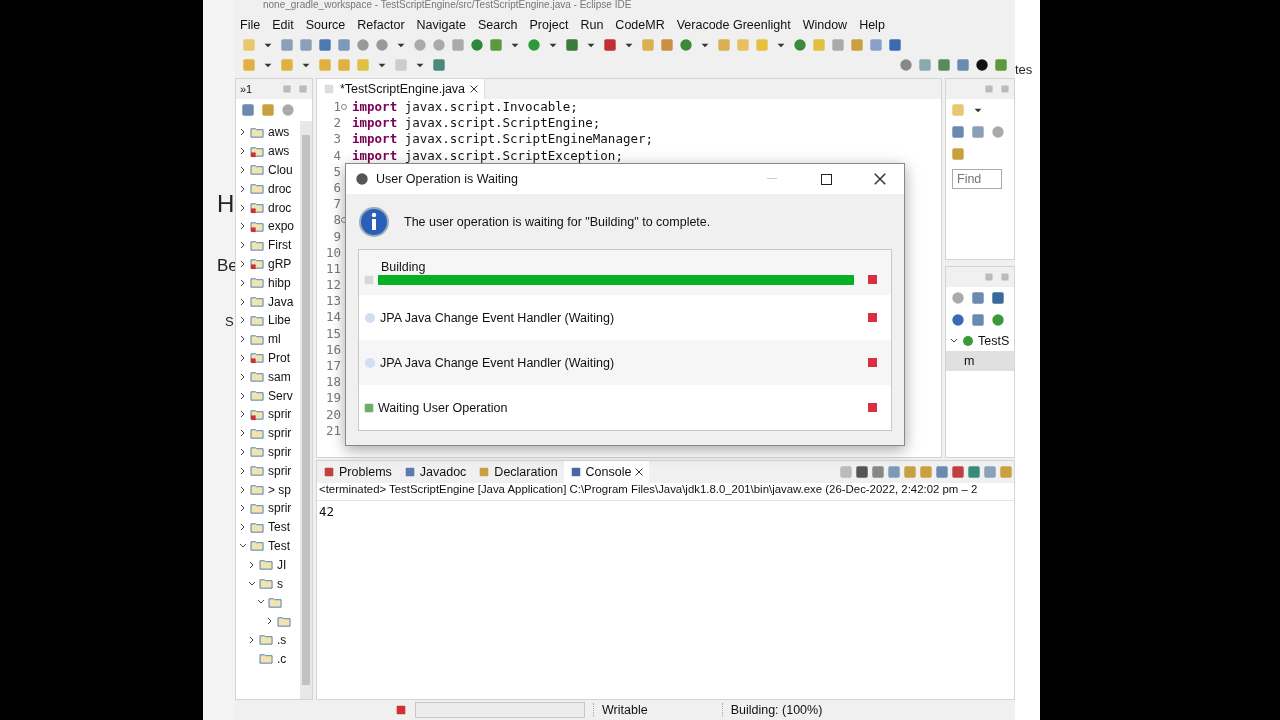  What do you see at coordinates (441, 24) in the screenshot?
I see `menu-item: Navigate` at bounding box center [441, 24].